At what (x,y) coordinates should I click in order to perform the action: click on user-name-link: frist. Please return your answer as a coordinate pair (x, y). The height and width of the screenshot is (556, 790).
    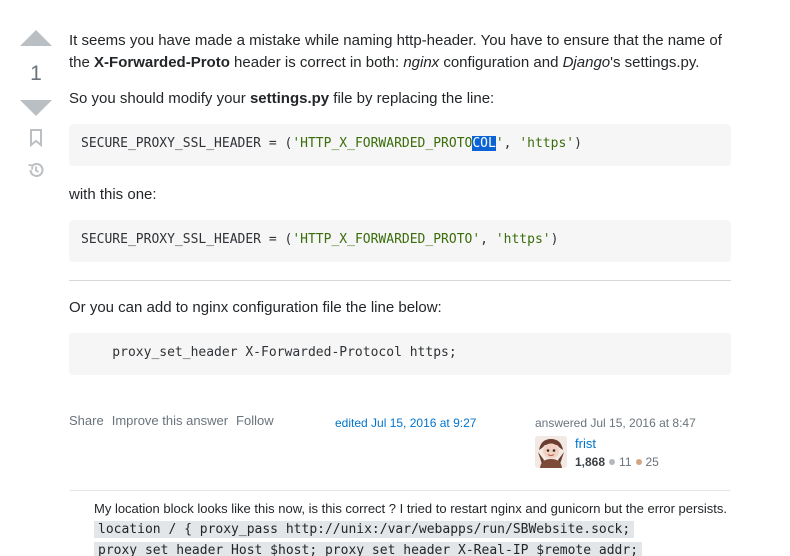
    Looking at the image, I should click on (617, 444).